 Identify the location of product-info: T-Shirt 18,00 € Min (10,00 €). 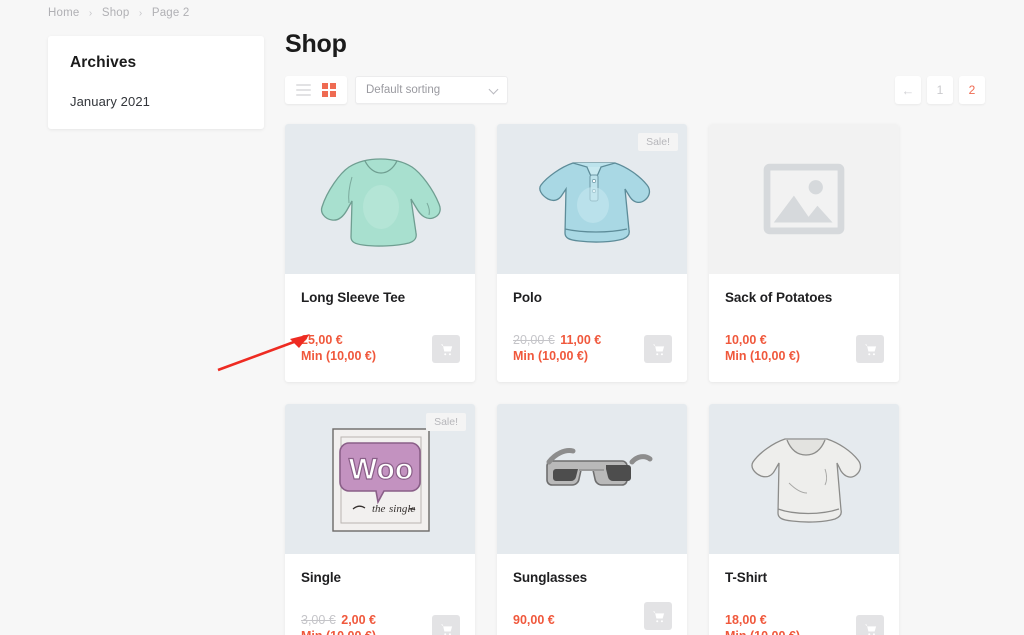
(804, 594).